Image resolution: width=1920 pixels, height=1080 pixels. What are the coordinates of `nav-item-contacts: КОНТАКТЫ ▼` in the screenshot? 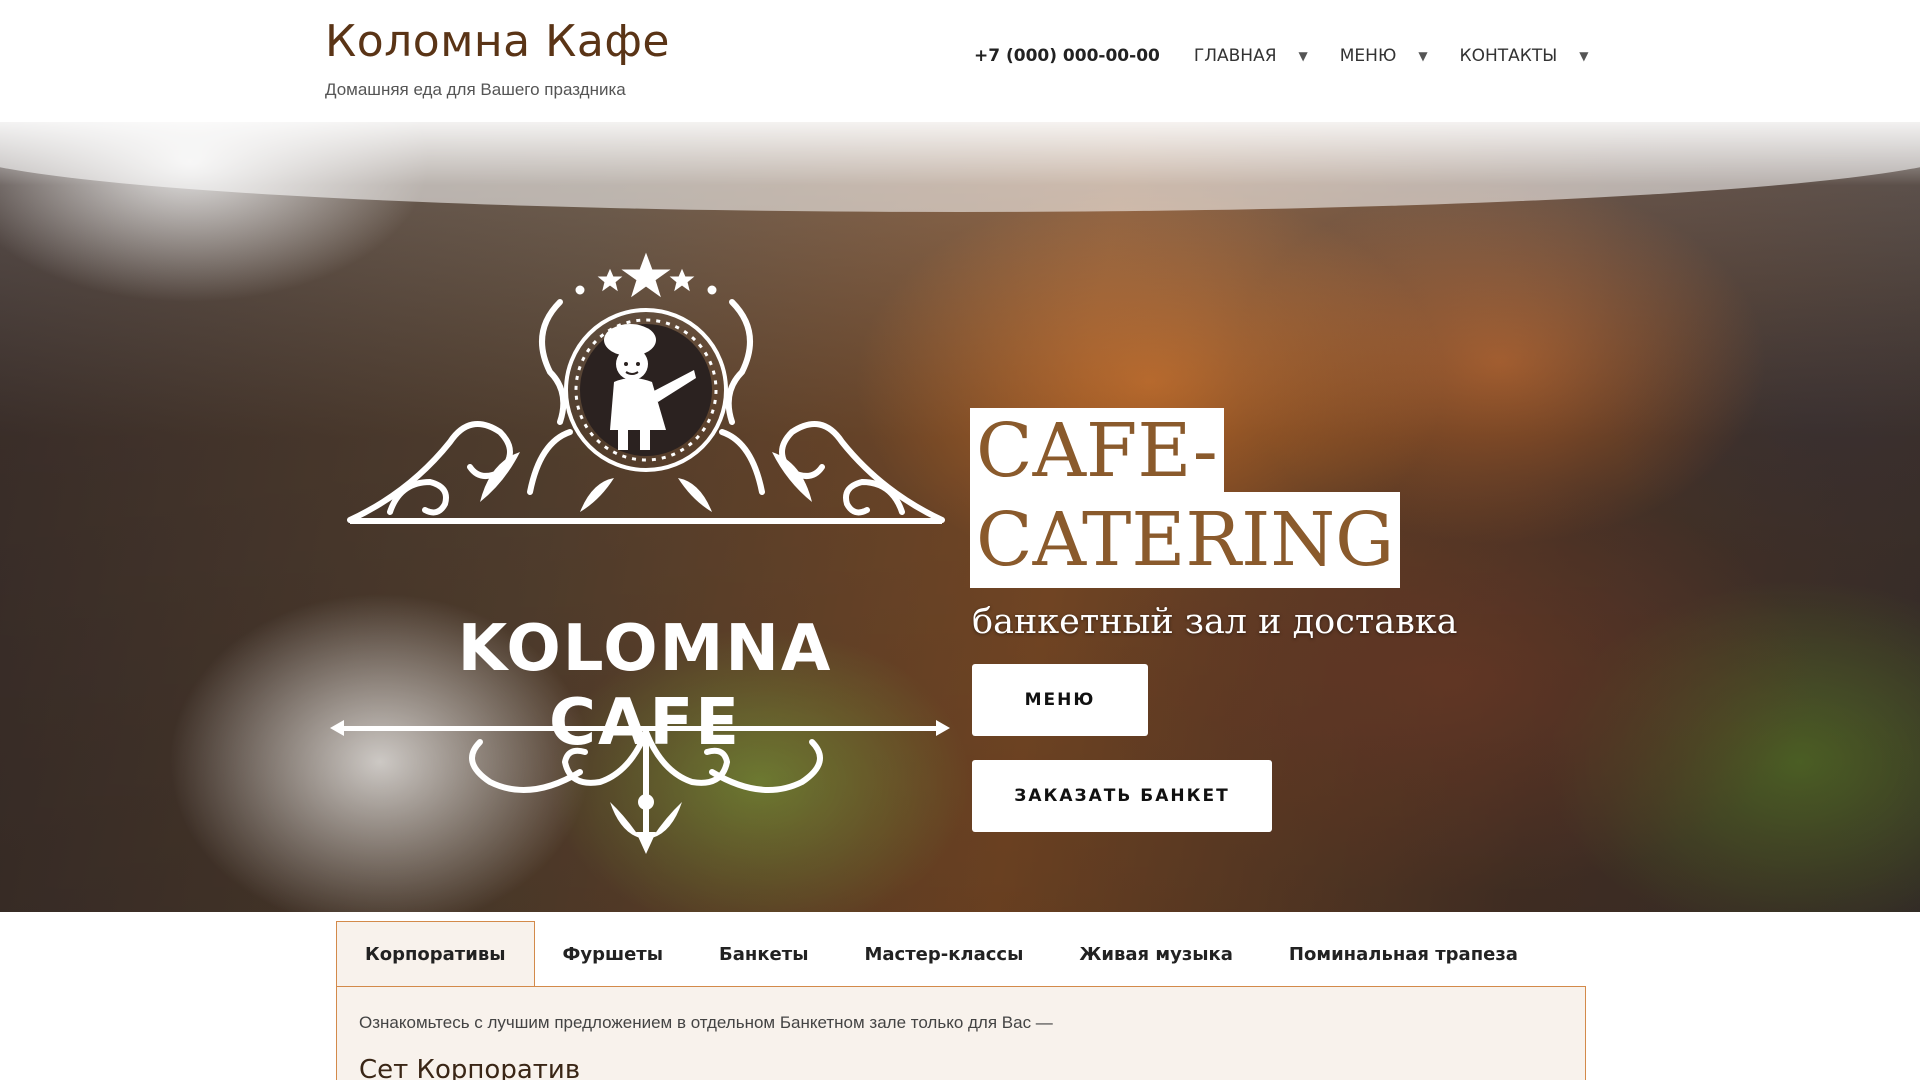 It's located at (1524, 56).